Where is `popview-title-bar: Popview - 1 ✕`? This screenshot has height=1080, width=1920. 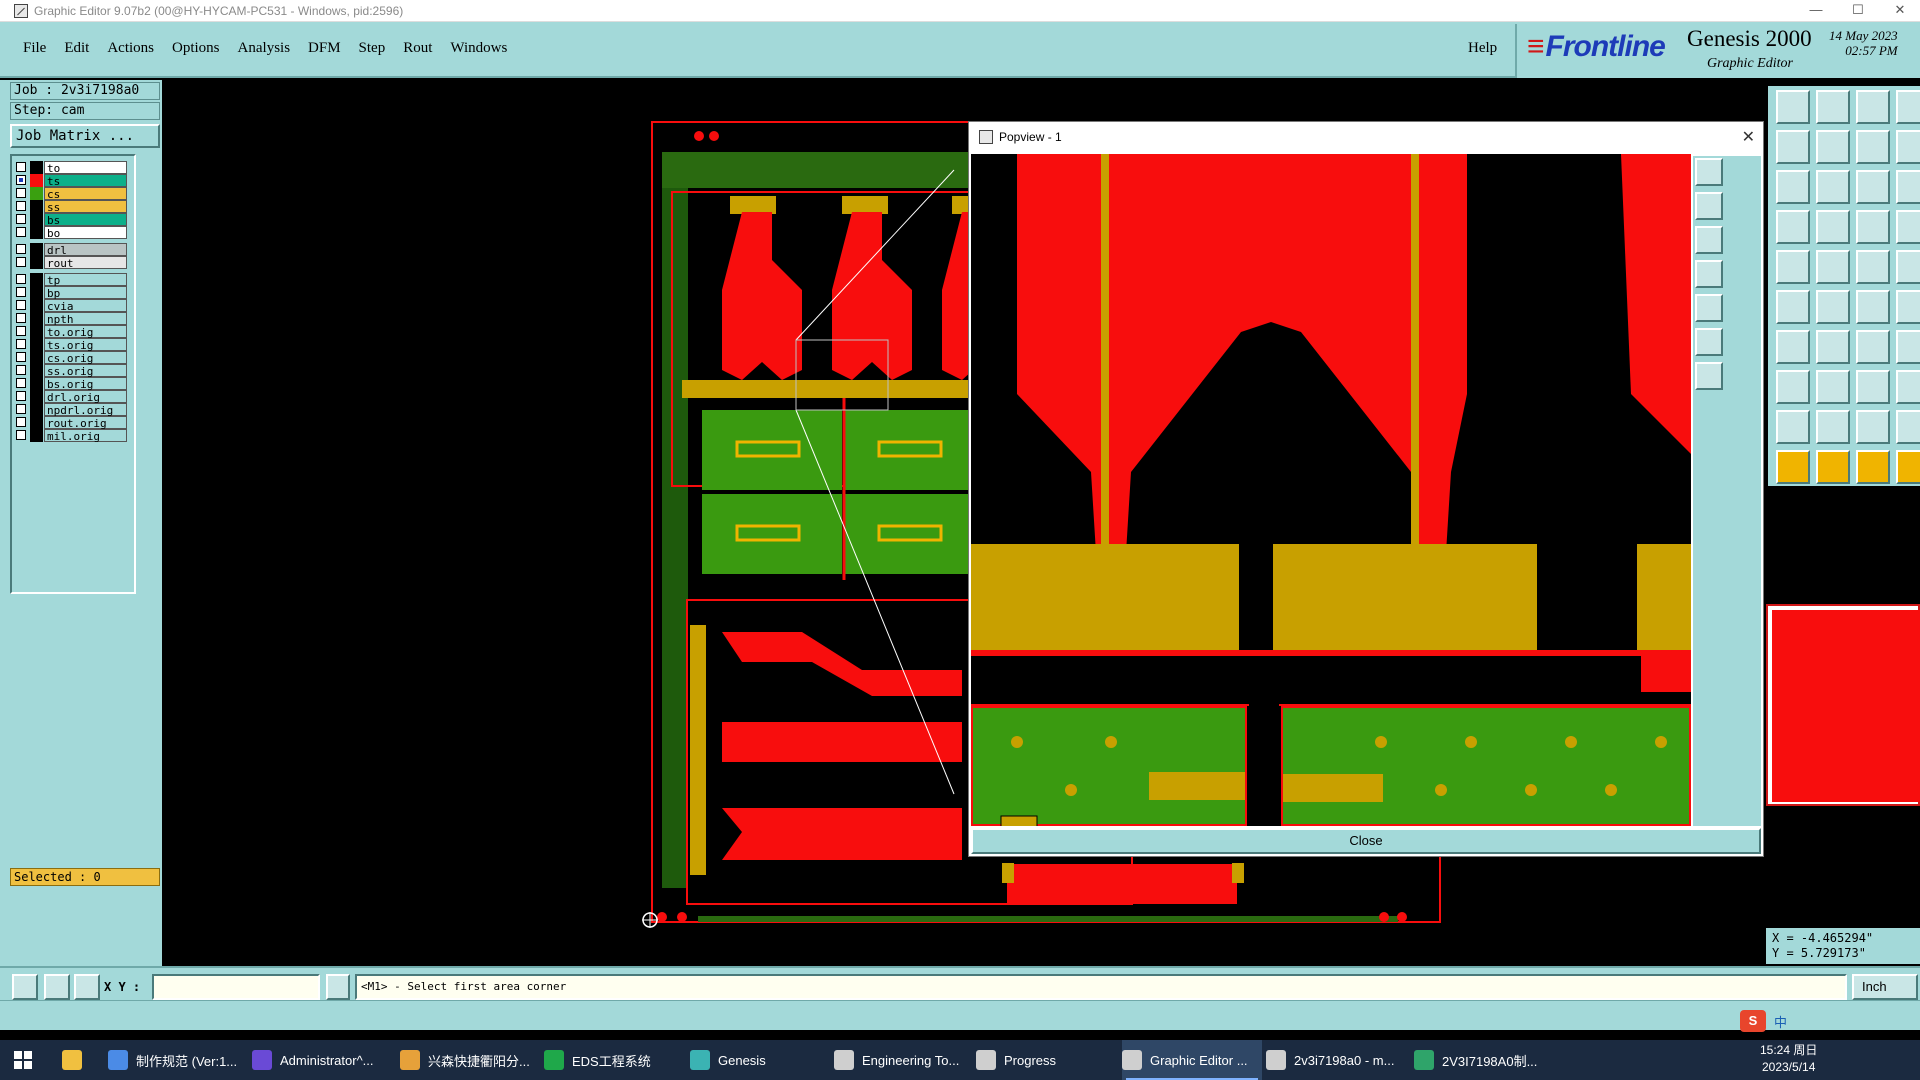
popview-title-bar: Popview - 1 ✕ is located at coordinates (1366, 137).